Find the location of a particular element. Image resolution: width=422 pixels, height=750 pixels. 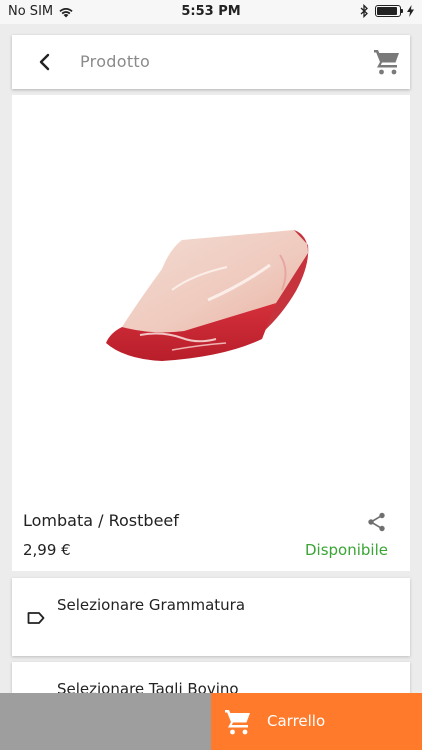

back-button is located at coordinates (45, 62).